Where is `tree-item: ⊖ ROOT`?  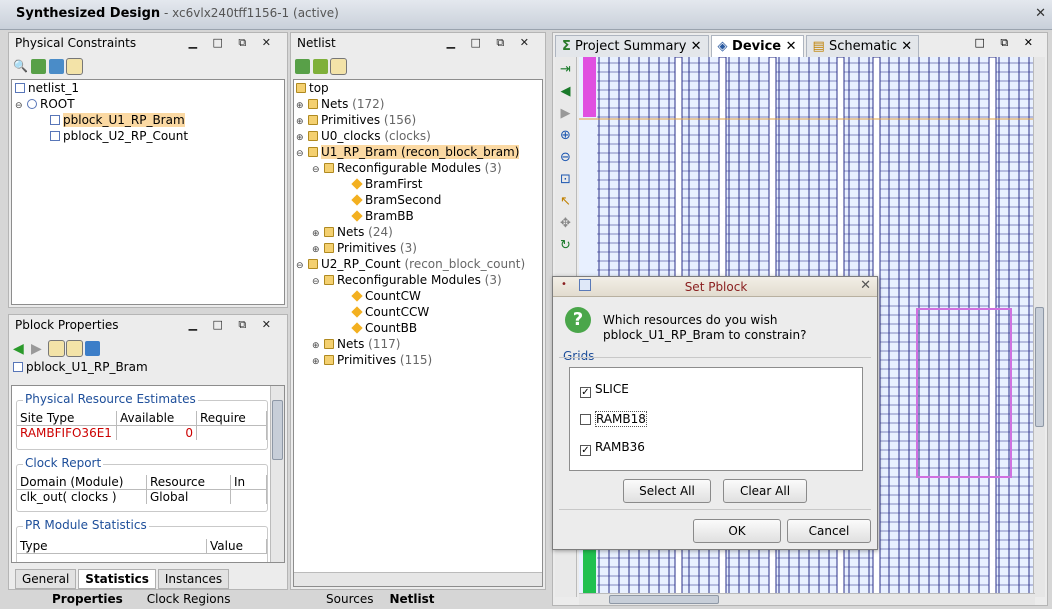
tree-item: ⊖ ROOT is located at coordinates (148, 104).